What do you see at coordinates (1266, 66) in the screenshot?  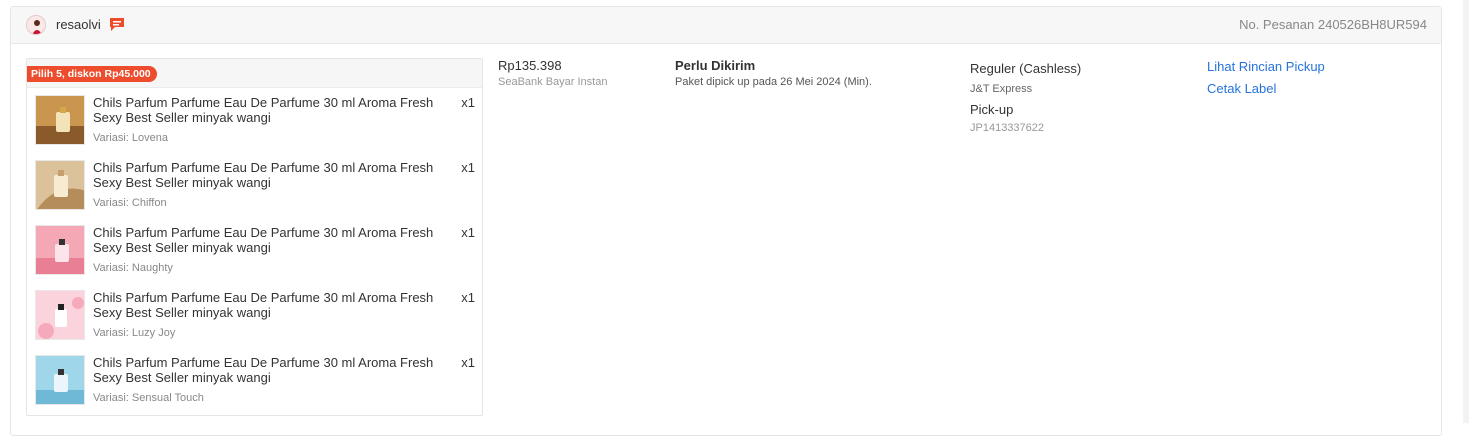 I see `view-pickup-details-link: Lihat Rincian Pickup` at bounding box center [1266, 66].